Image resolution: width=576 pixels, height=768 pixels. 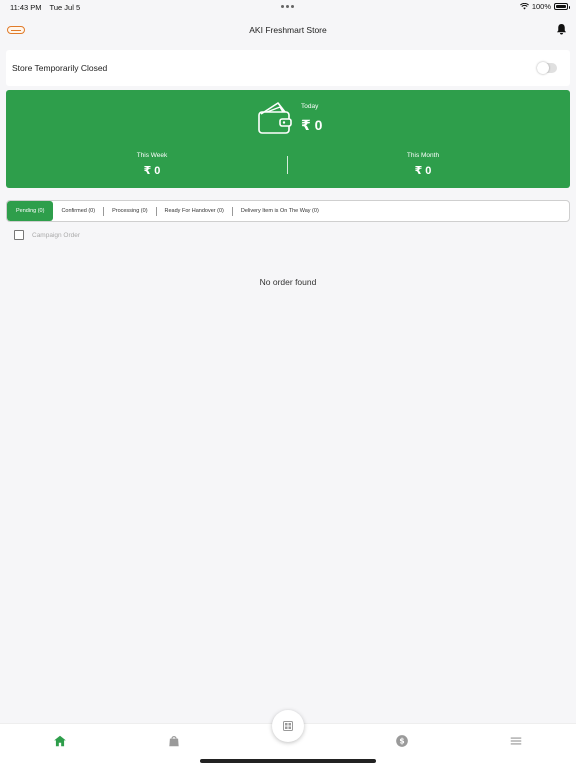 I want to click on this-month-block: This Month ₹ 0, so click(x=423, y=164).